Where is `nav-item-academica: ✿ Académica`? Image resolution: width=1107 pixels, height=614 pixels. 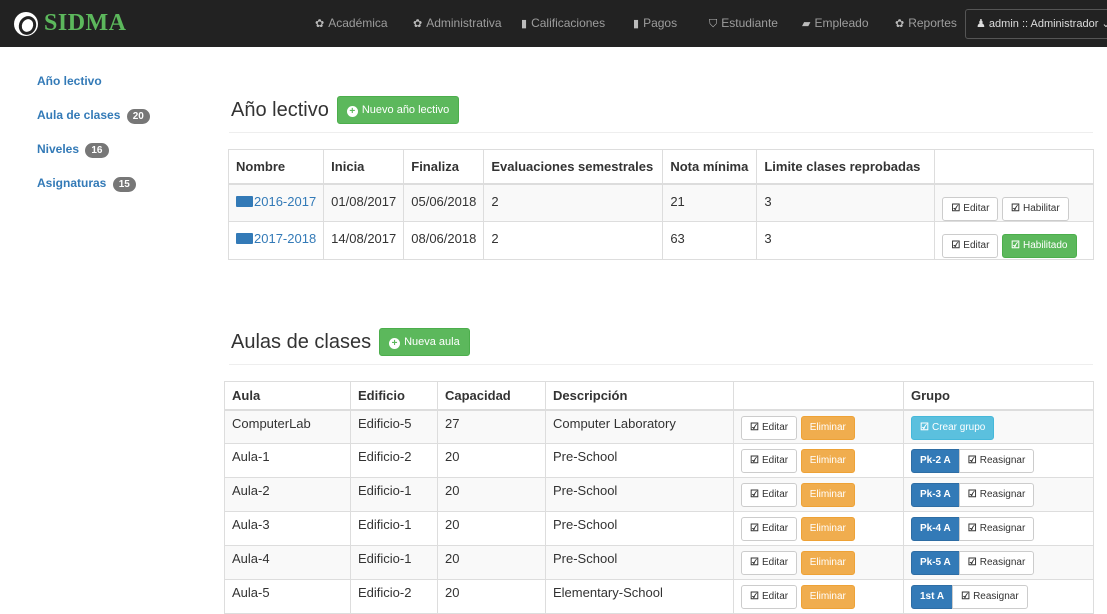
nav-item-academica: ✿ Académica is located at coordinates (351, 23).